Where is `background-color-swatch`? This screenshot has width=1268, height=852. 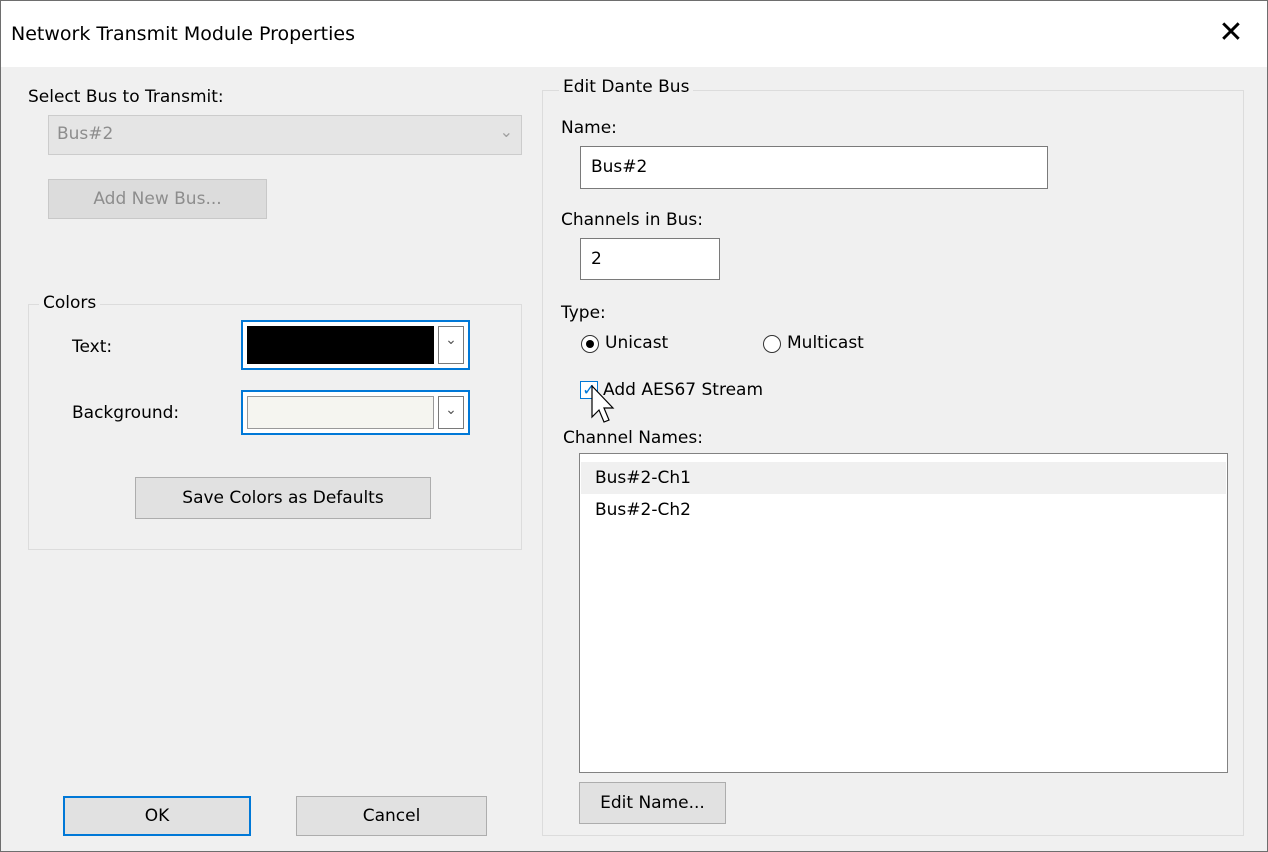
background-color-swatch is located at coordinates (340, 412).